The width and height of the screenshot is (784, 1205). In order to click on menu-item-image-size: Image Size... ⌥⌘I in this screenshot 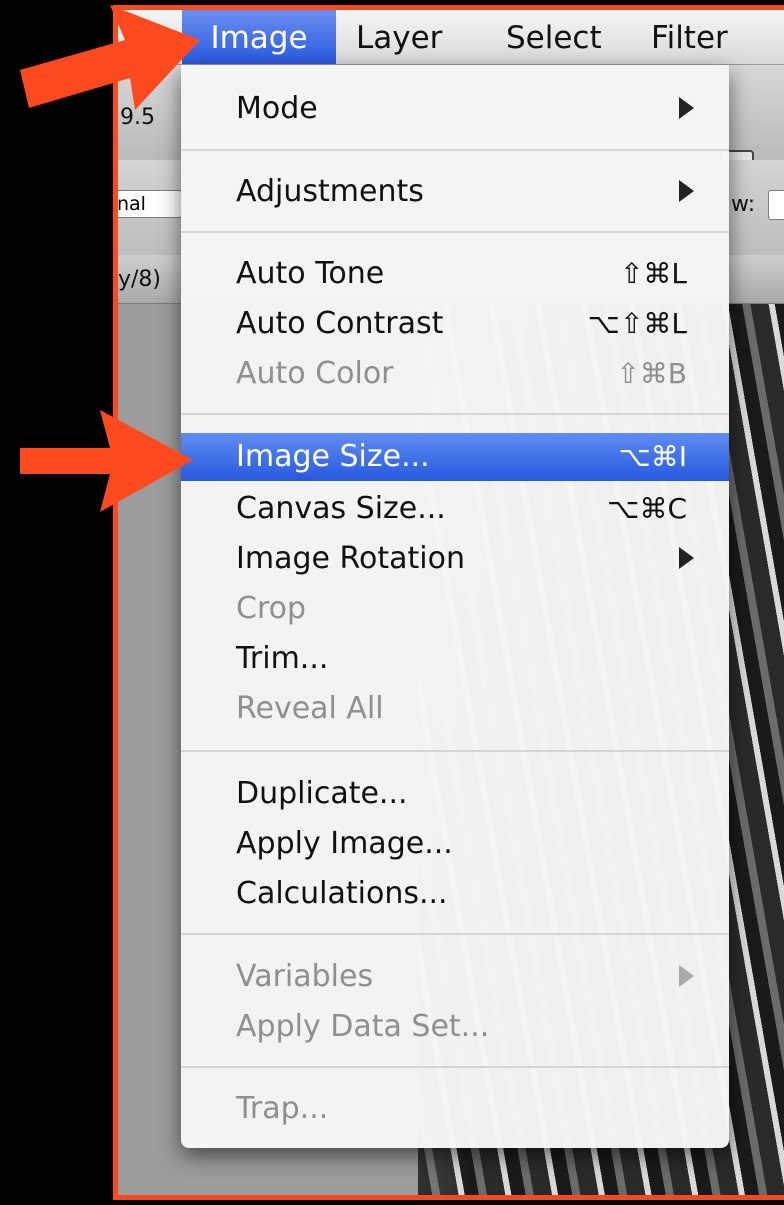, I will do `click(455, 457)`.